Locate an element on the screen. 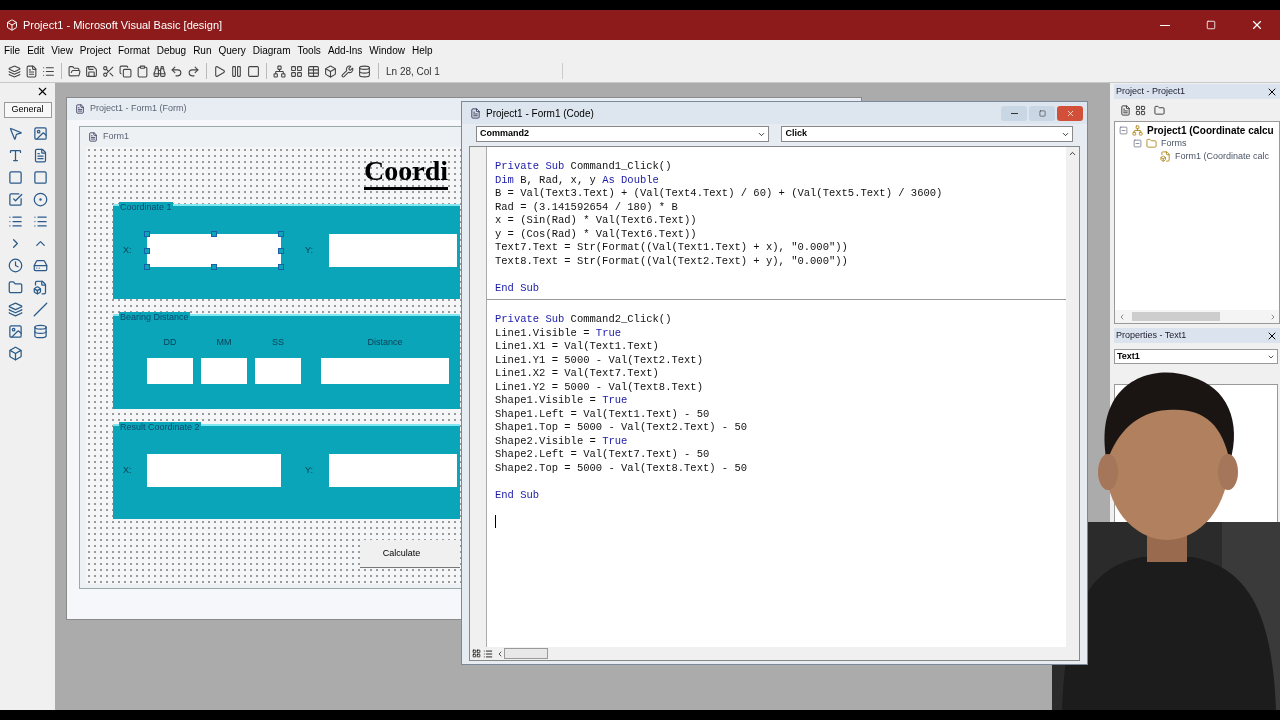 The image size is (1280, 720). window-title: Project1 - Microsoft Visual Basic [design] is located at coordinates (123, 25).